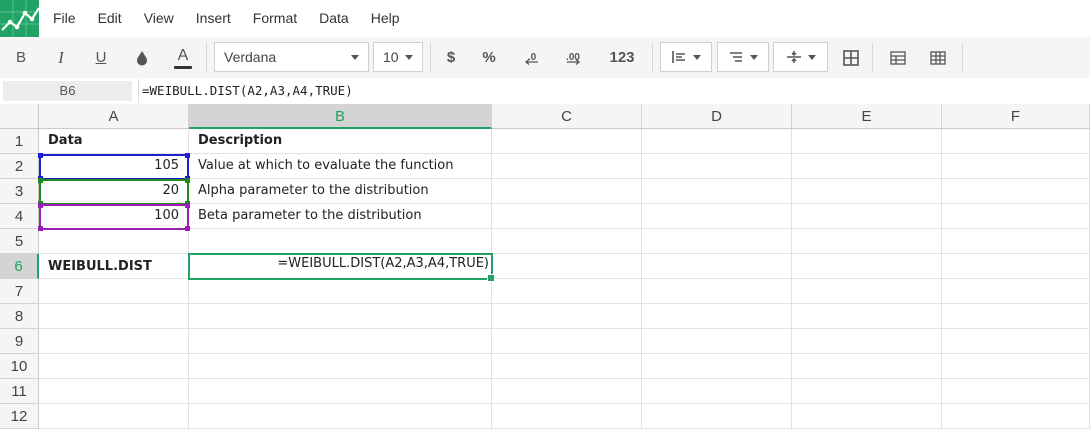 This screenshot has height=429, width=1090. I want to click on decrease-decimal-button: .0, so click(532, 57).